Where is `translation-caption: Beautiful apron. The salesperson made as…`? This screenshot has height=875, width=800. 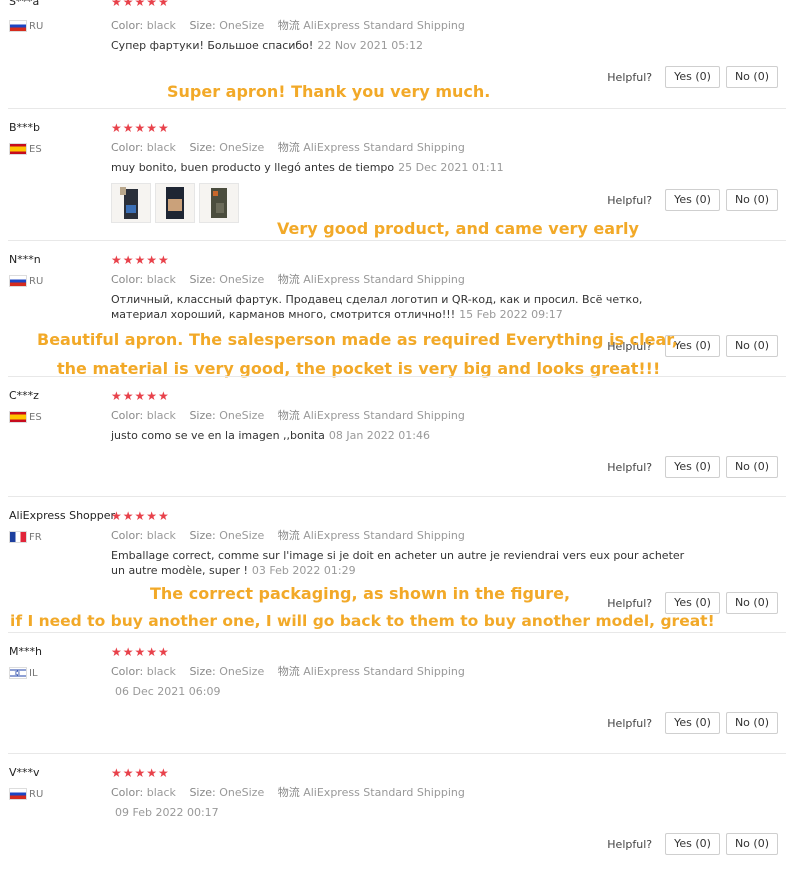 translation-caption: Beautiful apron. The salesperson made as… is located at coordinates (357, 339).